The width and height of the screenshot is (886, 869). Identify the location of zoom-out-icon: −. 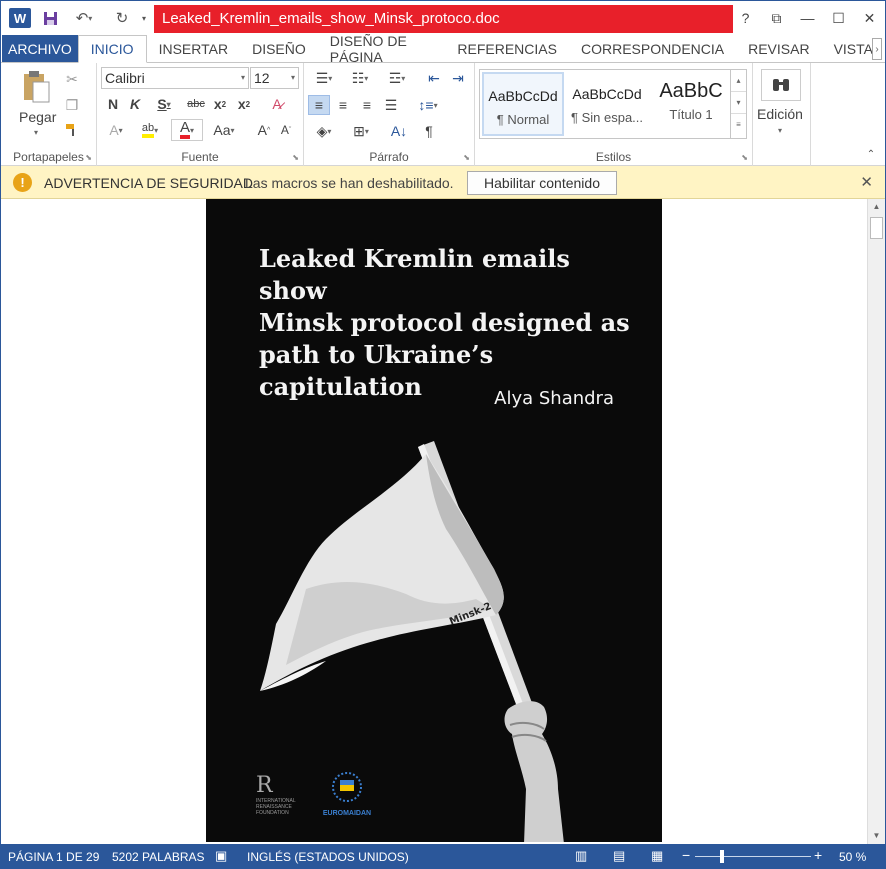
(686, 855).